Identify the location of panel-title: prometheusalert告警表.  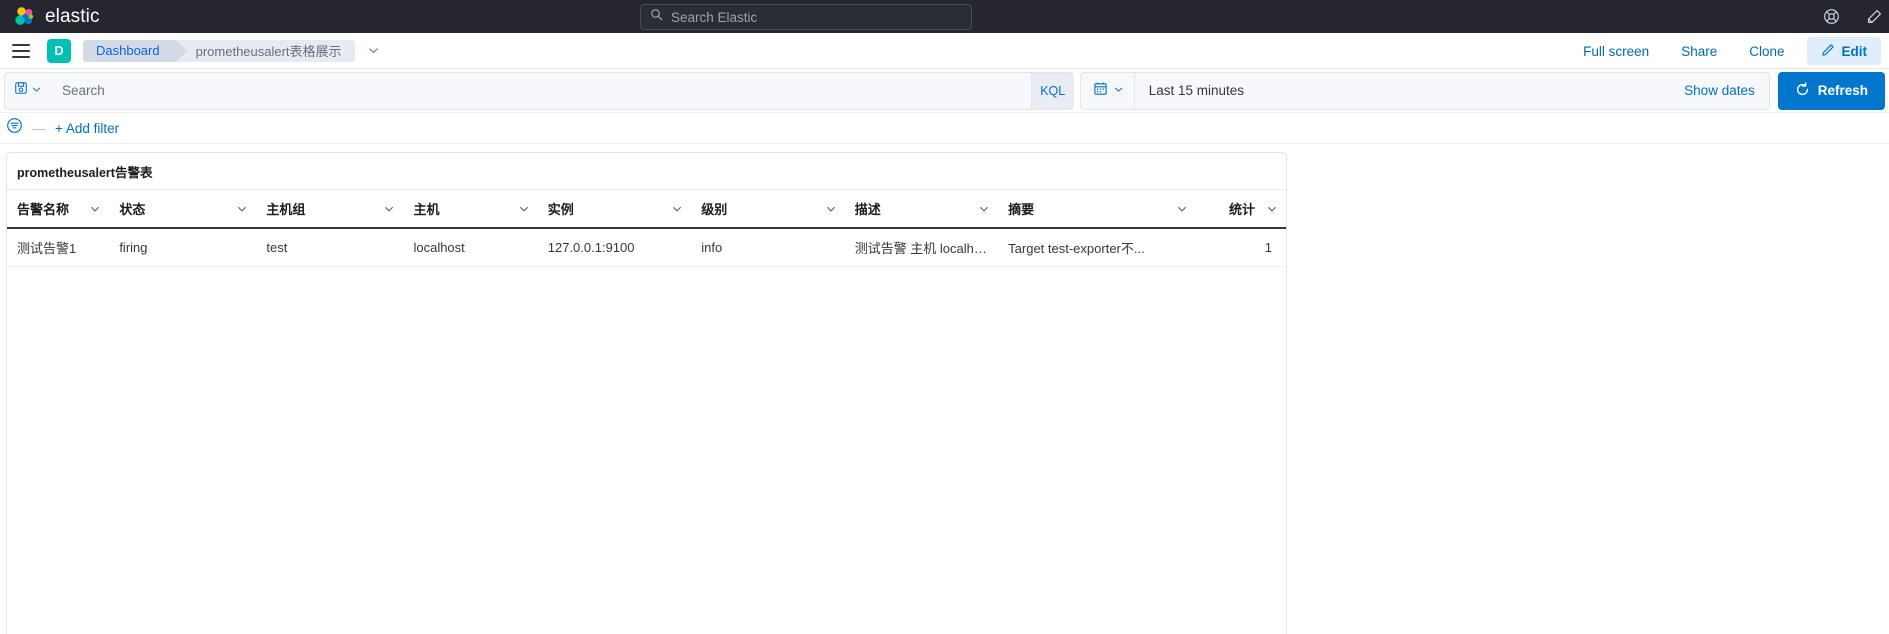
(646, 171).